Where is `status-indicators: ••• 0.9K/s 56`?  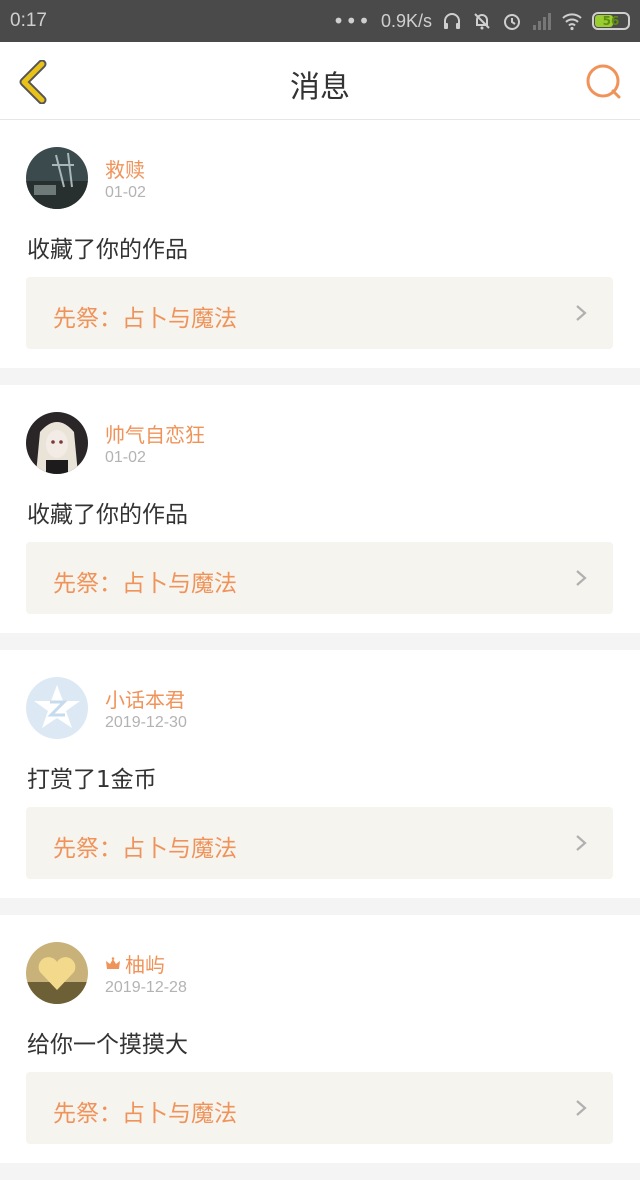 status-indicators: ••• 0.9K/s 56 is located at coordinates (481, 21).